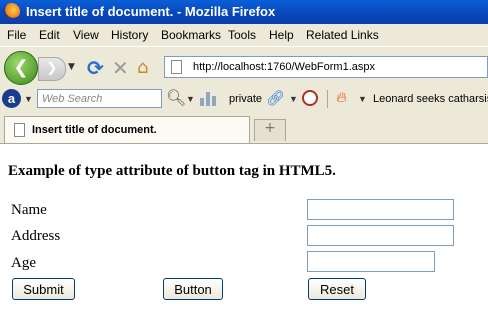 This screenshot has height=332, width=488. Describe the element at coordinates (281, 35) in the screenshot. I see `menu-help: Help` at that location.